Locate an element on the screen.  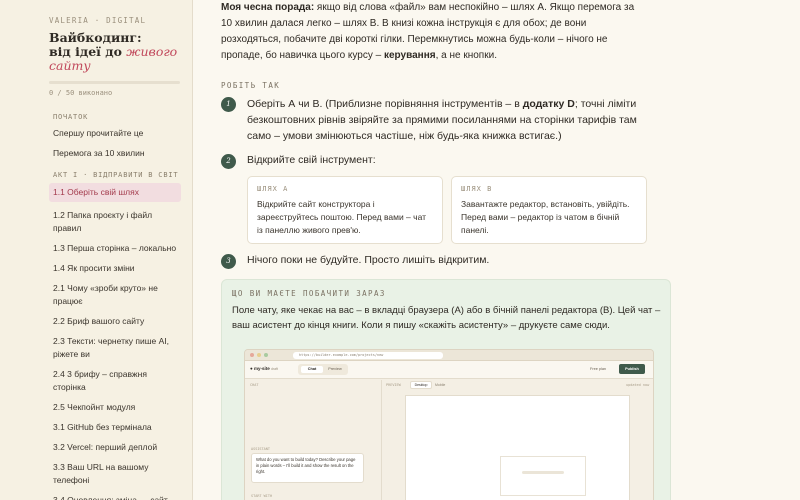
sidebar-item: 3.2 Vercel: перший деплой is located at coordinates (96, 447).